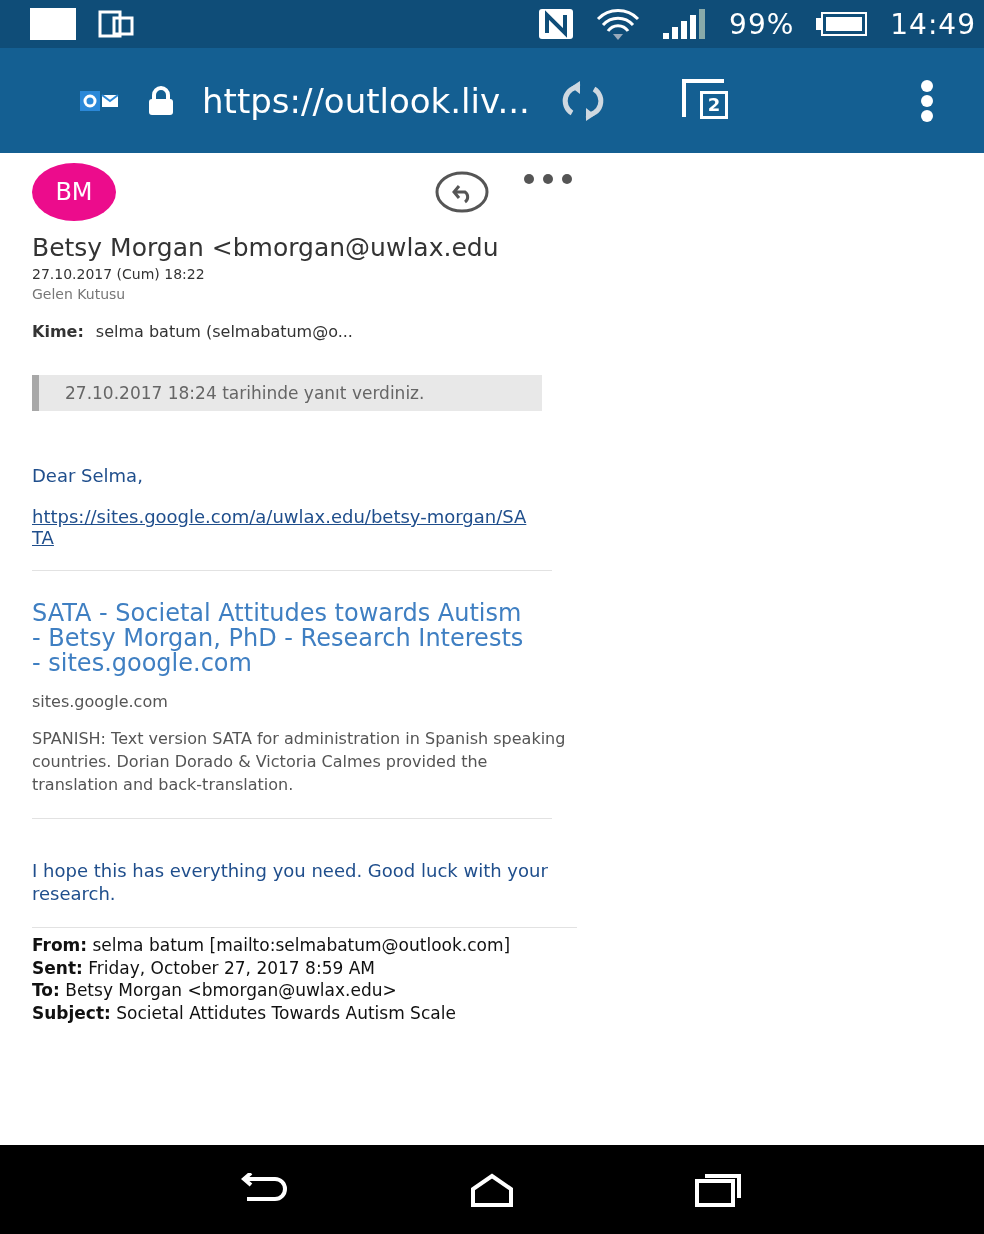 The height and width of the screenshot is (1234, 984). Describe the element at coordinates (556, 24) in the screenshot. I see `nfc-icon` at that location.